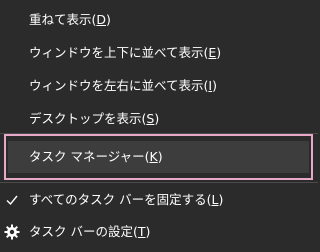  Describe the element at coordinates (159, 182) in the screenshot. I see `menu-separator` at that location.